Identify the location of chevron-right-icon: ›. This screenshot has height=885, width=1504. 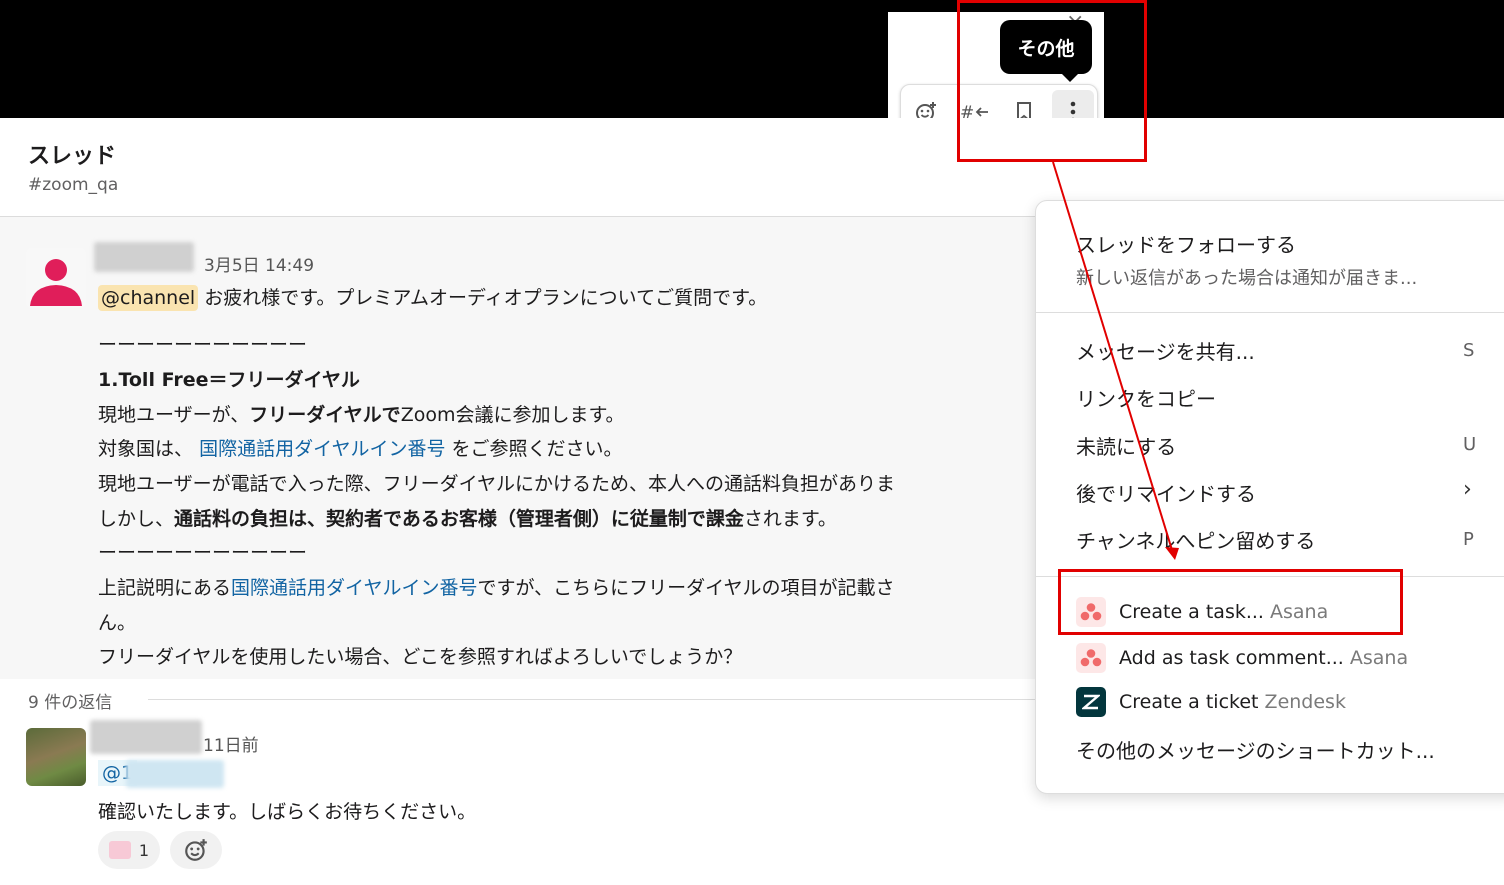
(1467, 489).